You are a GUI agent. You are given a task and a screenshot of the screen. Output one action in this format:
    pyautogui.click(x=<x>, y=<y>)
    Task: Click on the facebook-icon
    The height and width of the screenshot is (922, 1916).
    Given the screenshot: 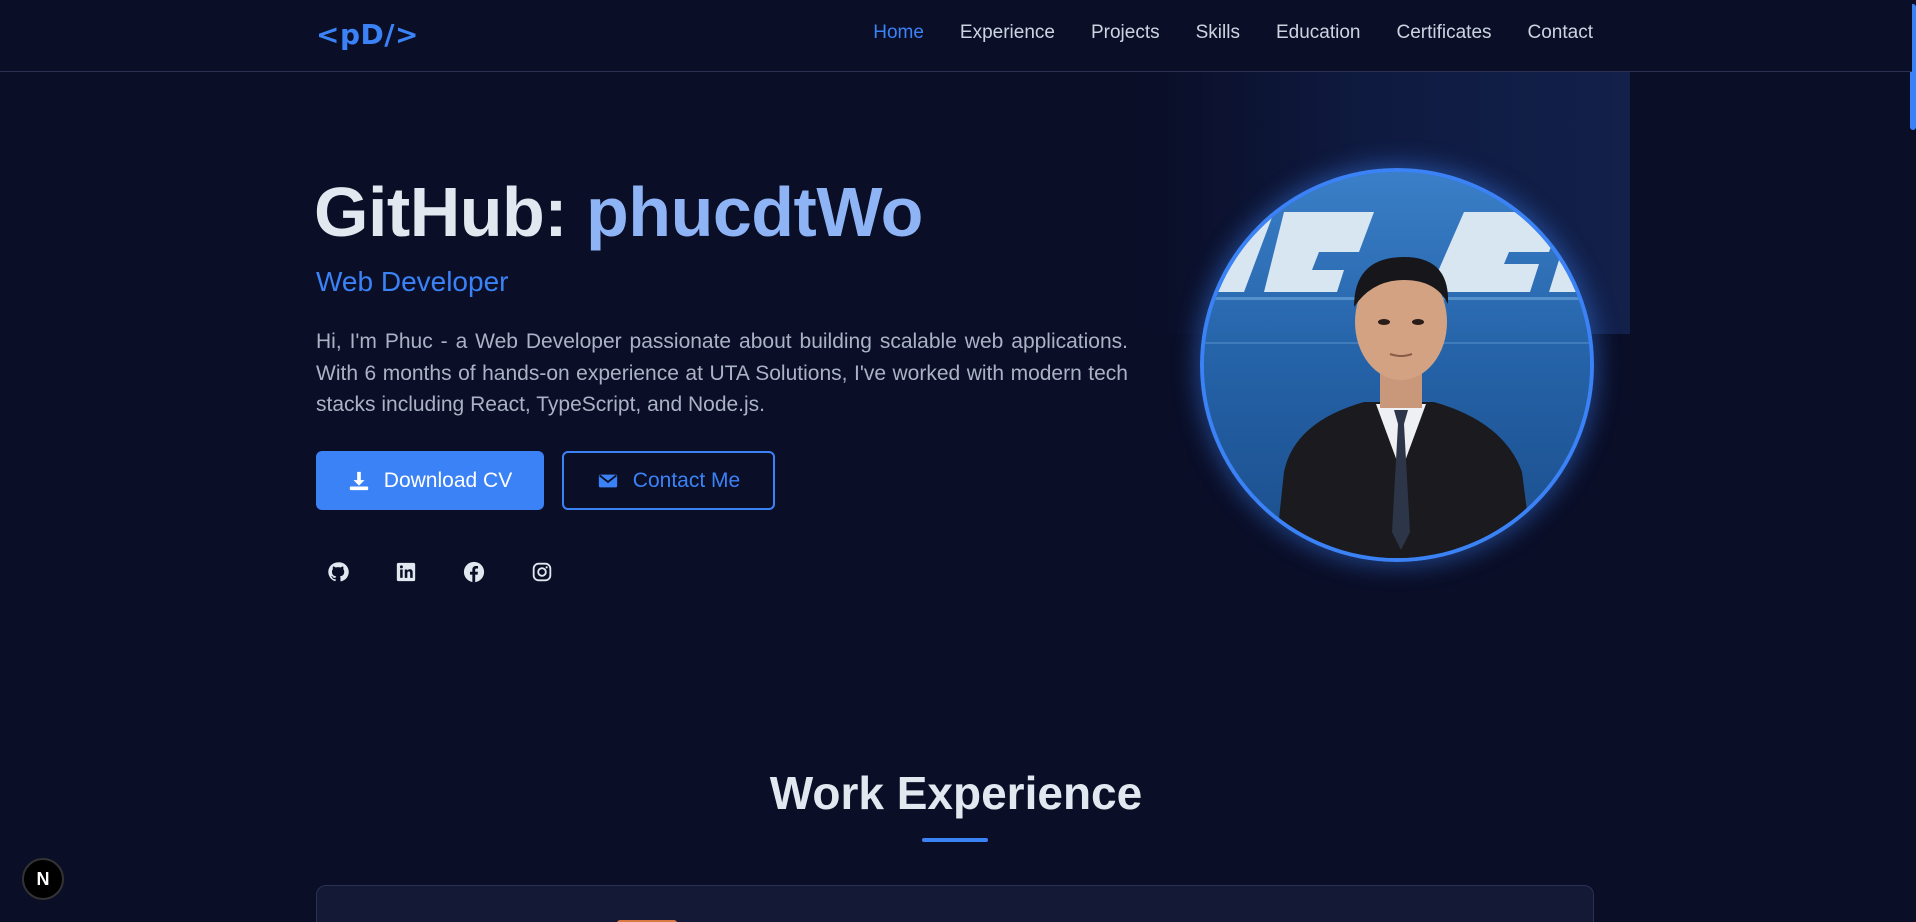 What is the action you would take?
    pyautogui.click(x=474, y=574)
    